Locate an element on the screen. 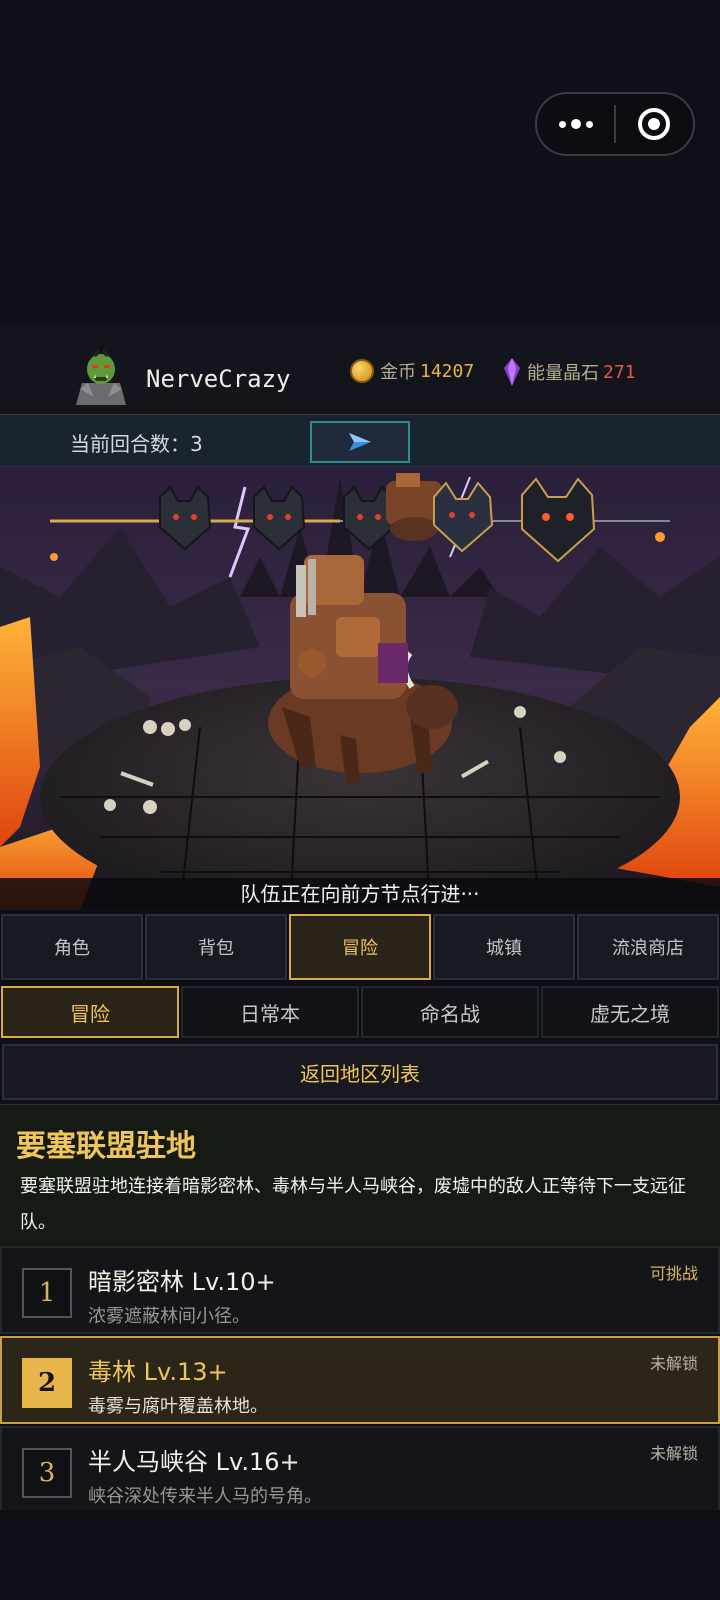 This screenshot has height=1600, width=720. more-dots-icon is located at coordinates (575, 124).